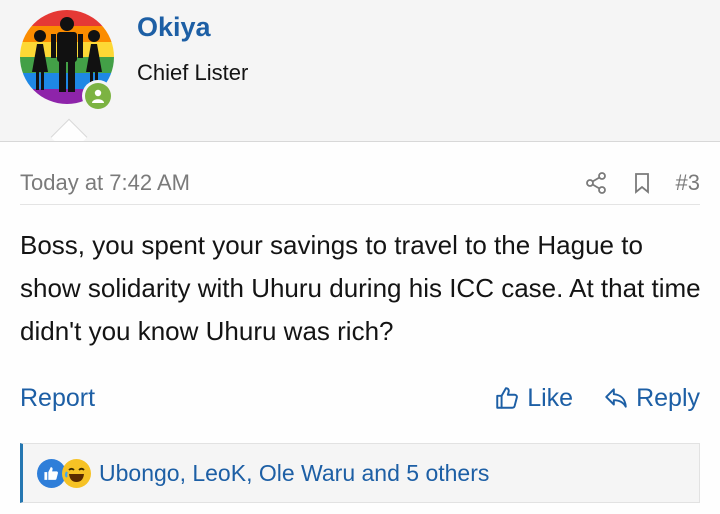  What do you see at coordinates (668, 397) in the screenshot?
I see `reply-button-label: Reply` at bounding box center [668, 397].